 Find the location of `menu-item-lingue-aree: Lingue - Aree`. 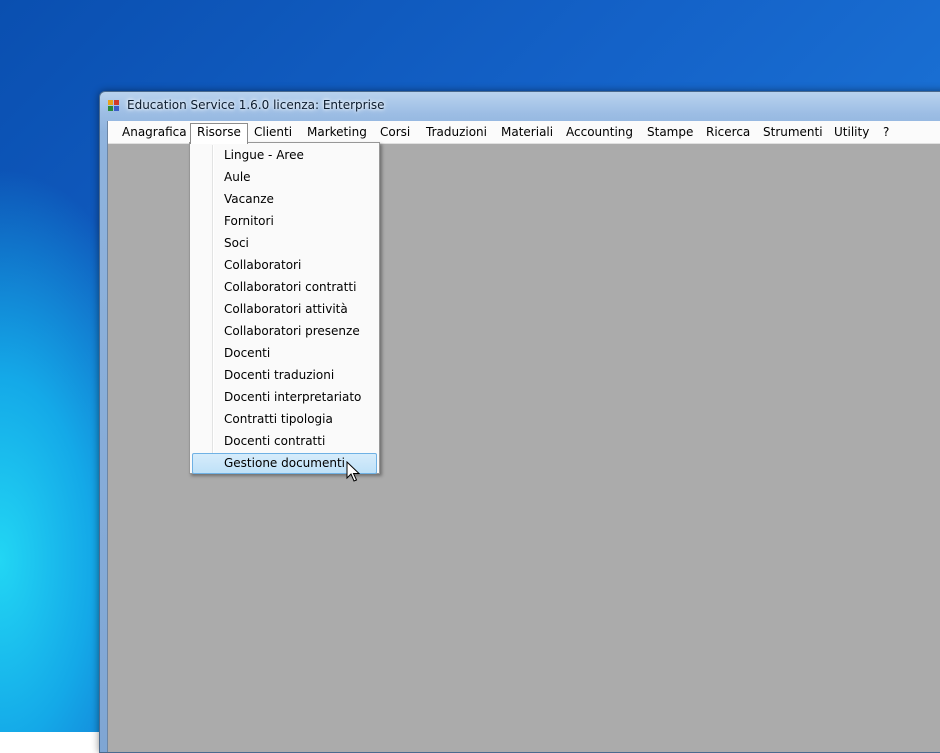

menu-item-lingue-aree: Lingue - Aree is located at coordinates (284, 155).